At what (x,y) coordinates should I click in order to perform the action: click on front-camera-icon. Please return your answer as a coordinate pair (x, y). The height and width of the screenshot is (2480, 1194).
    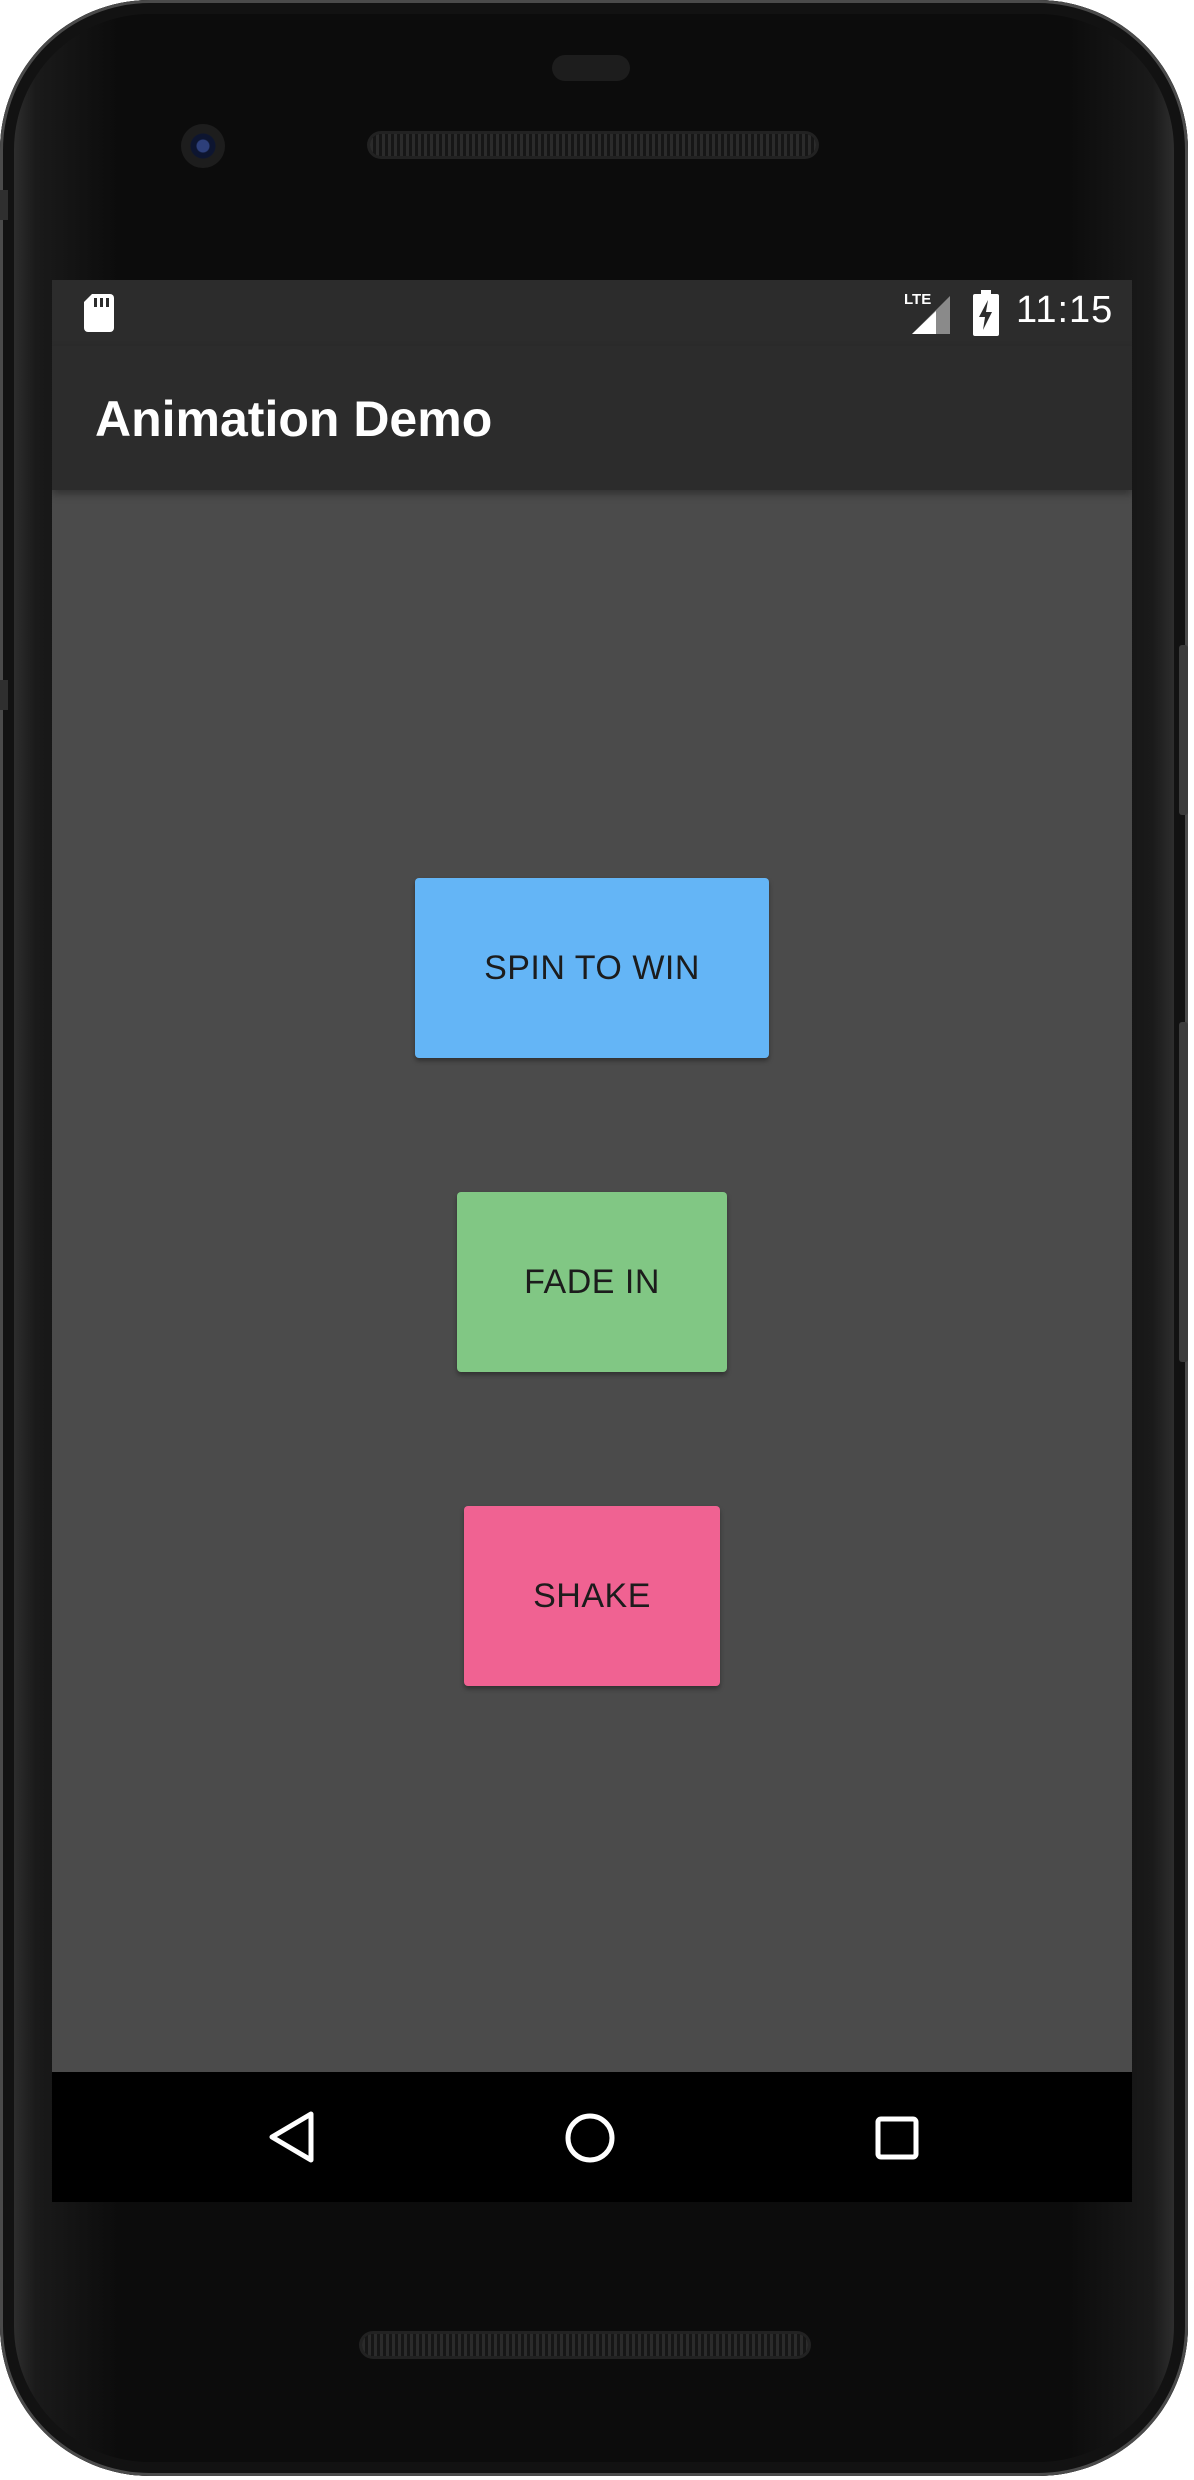
    Looking at the image, I should click on (203, 146).